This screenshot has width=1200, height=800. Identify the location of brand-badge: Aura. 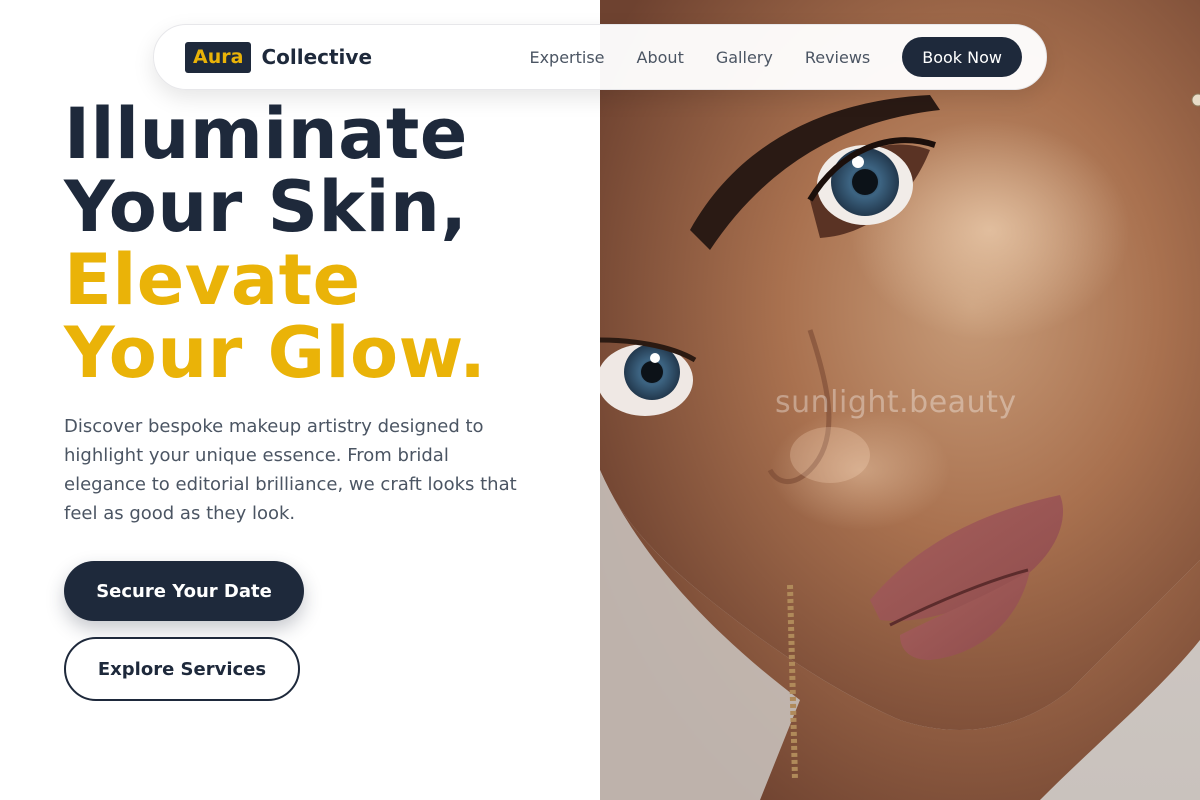
(218, 57).